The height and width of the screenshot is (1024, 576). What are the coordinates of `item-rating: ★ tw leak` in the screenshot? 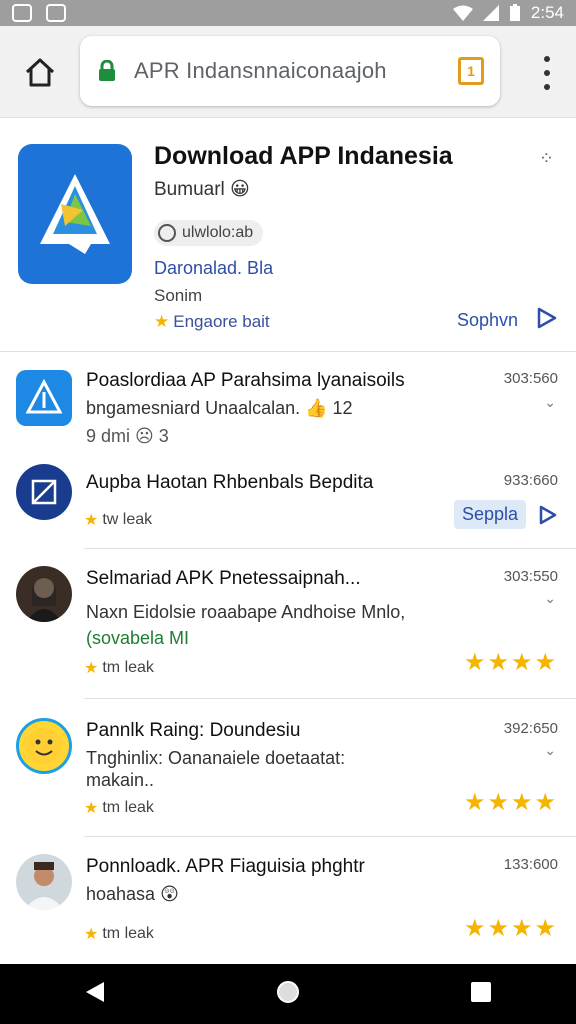 It's located at (118, 520).